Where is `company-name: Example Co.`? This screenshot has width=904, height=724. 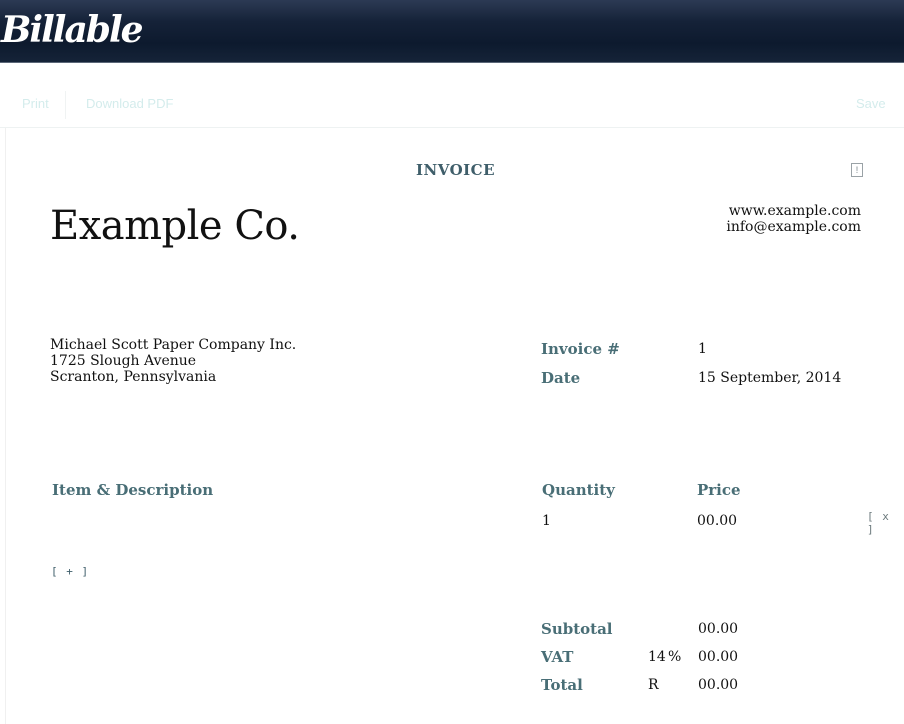
company-name: Example Co. is located at coordinates (175, 226).